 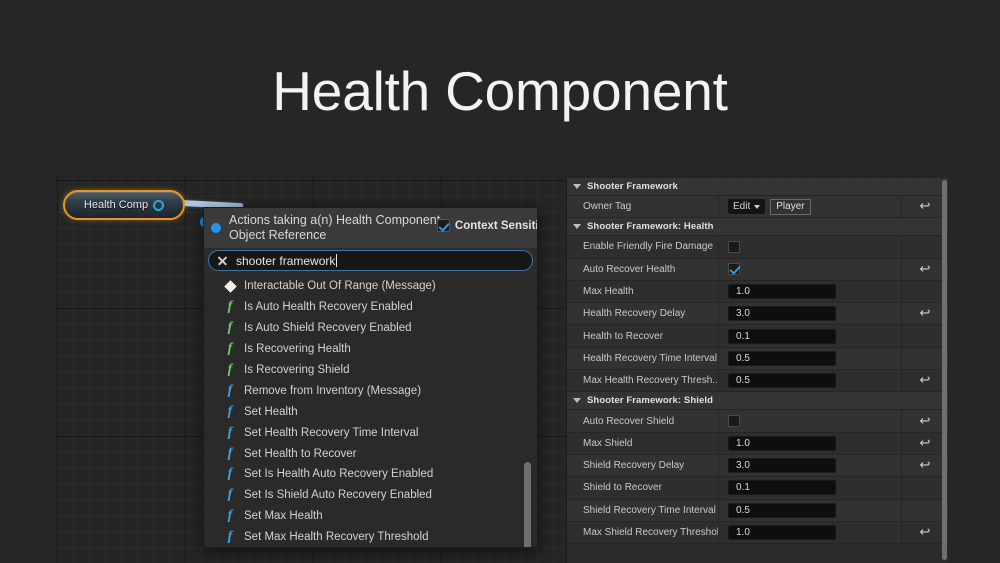 I want to click on details-property-row: Max Health Recovery Thresh... 0.5 ↩, so click(x=757, y=381).